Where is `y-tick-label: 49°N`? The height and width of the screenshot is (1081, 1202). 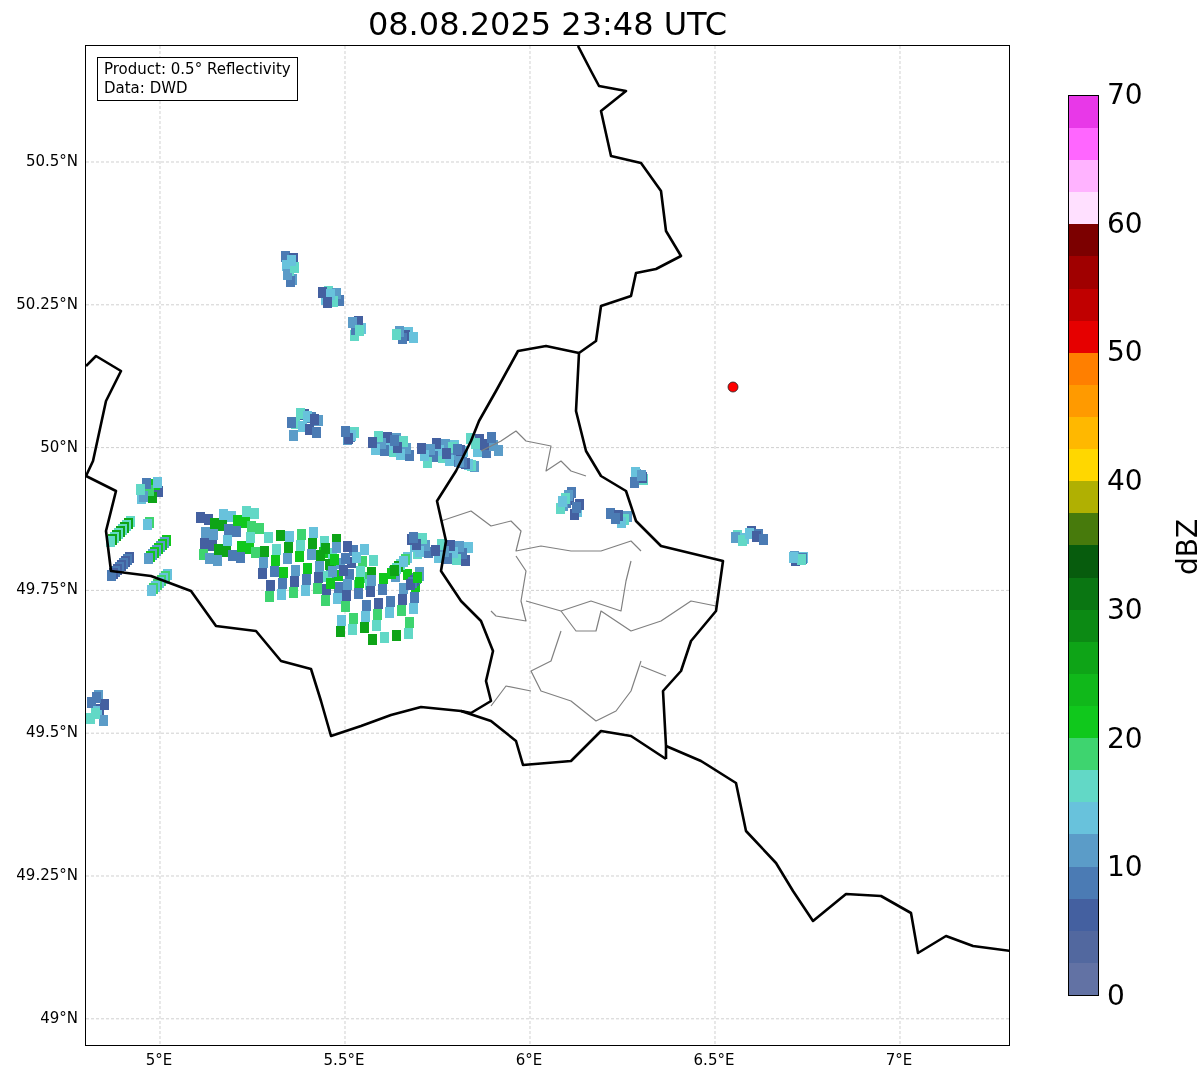
y-tick-label: 49°N is located at coordinates (58, 1017).